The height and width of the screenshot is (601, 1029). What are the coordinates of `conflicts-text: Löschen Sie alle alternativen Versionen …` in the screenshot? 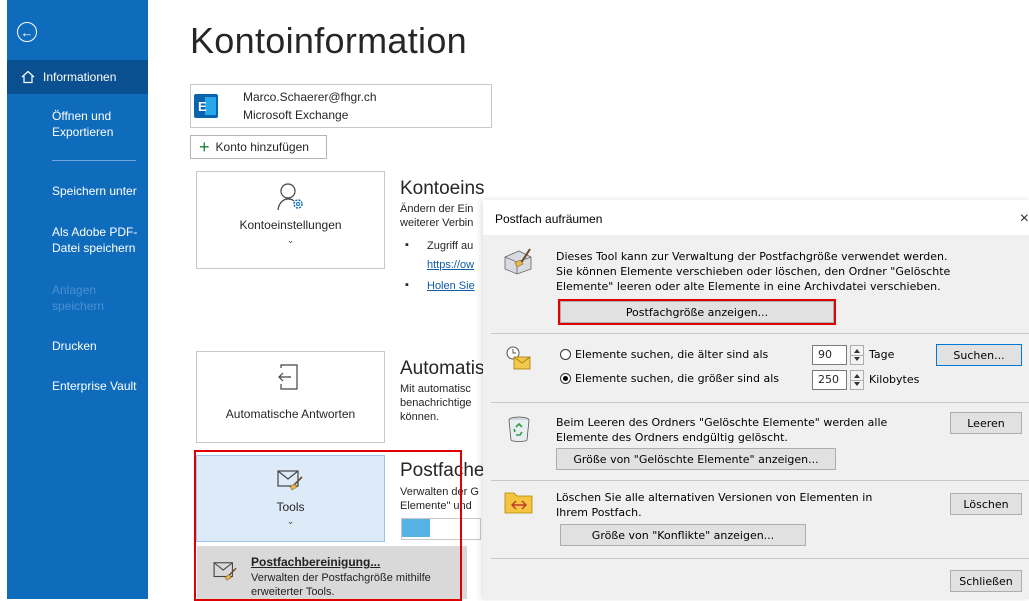 It's located at (714, 505).